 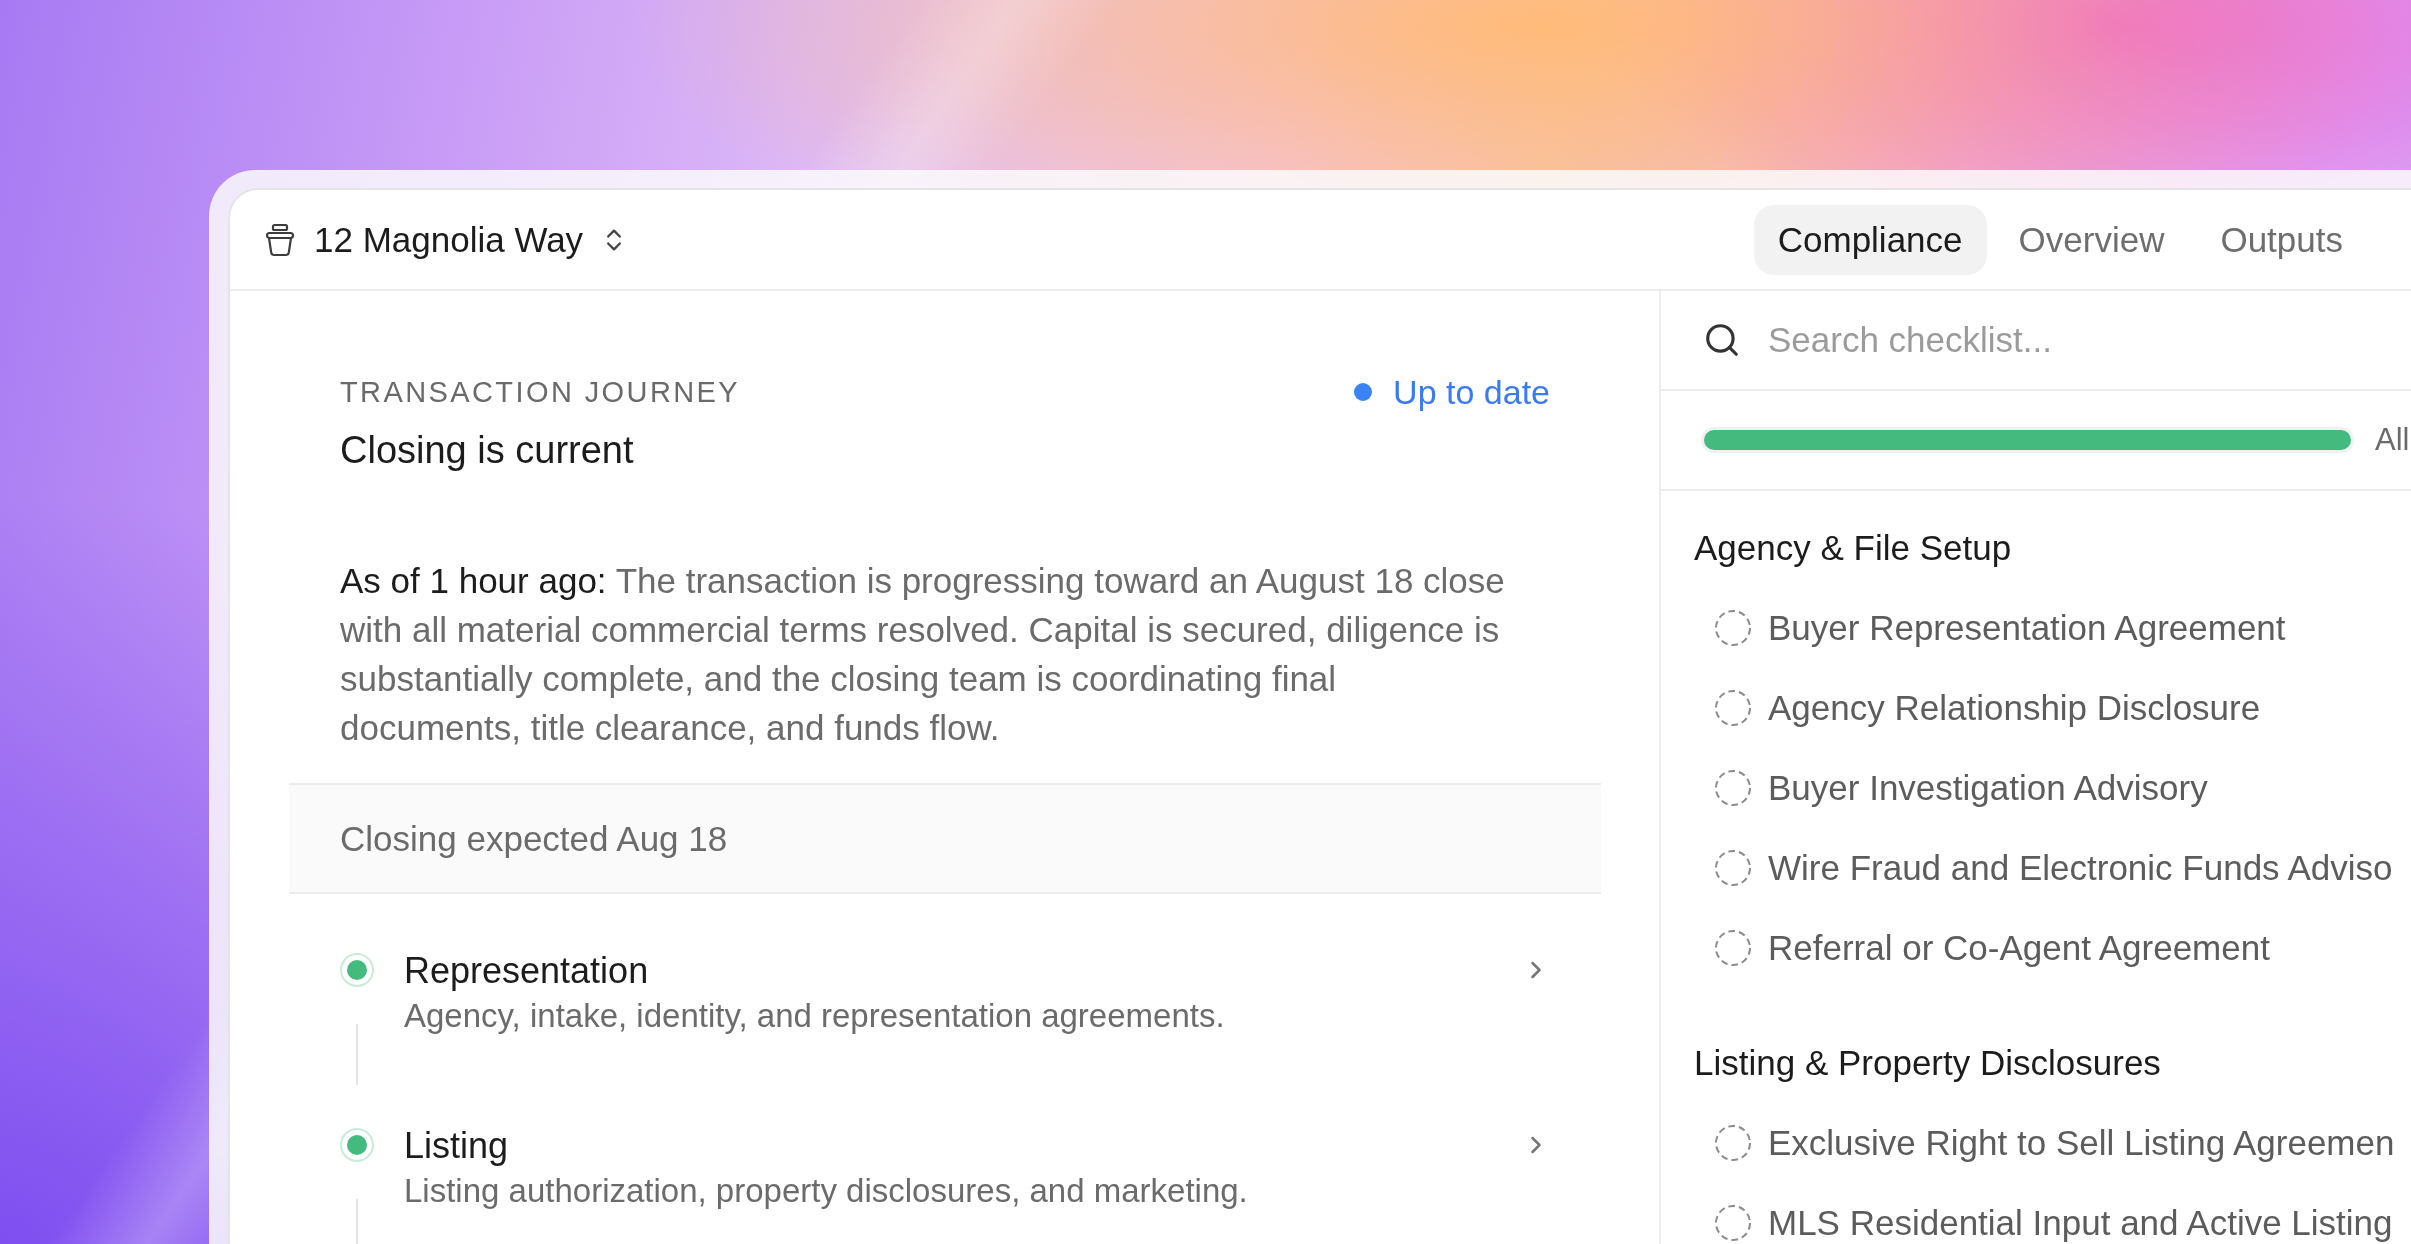 What do you see at coordinates (280, 239) in the screenshot?
I see `container-icon` at bounding box center [280, 239].